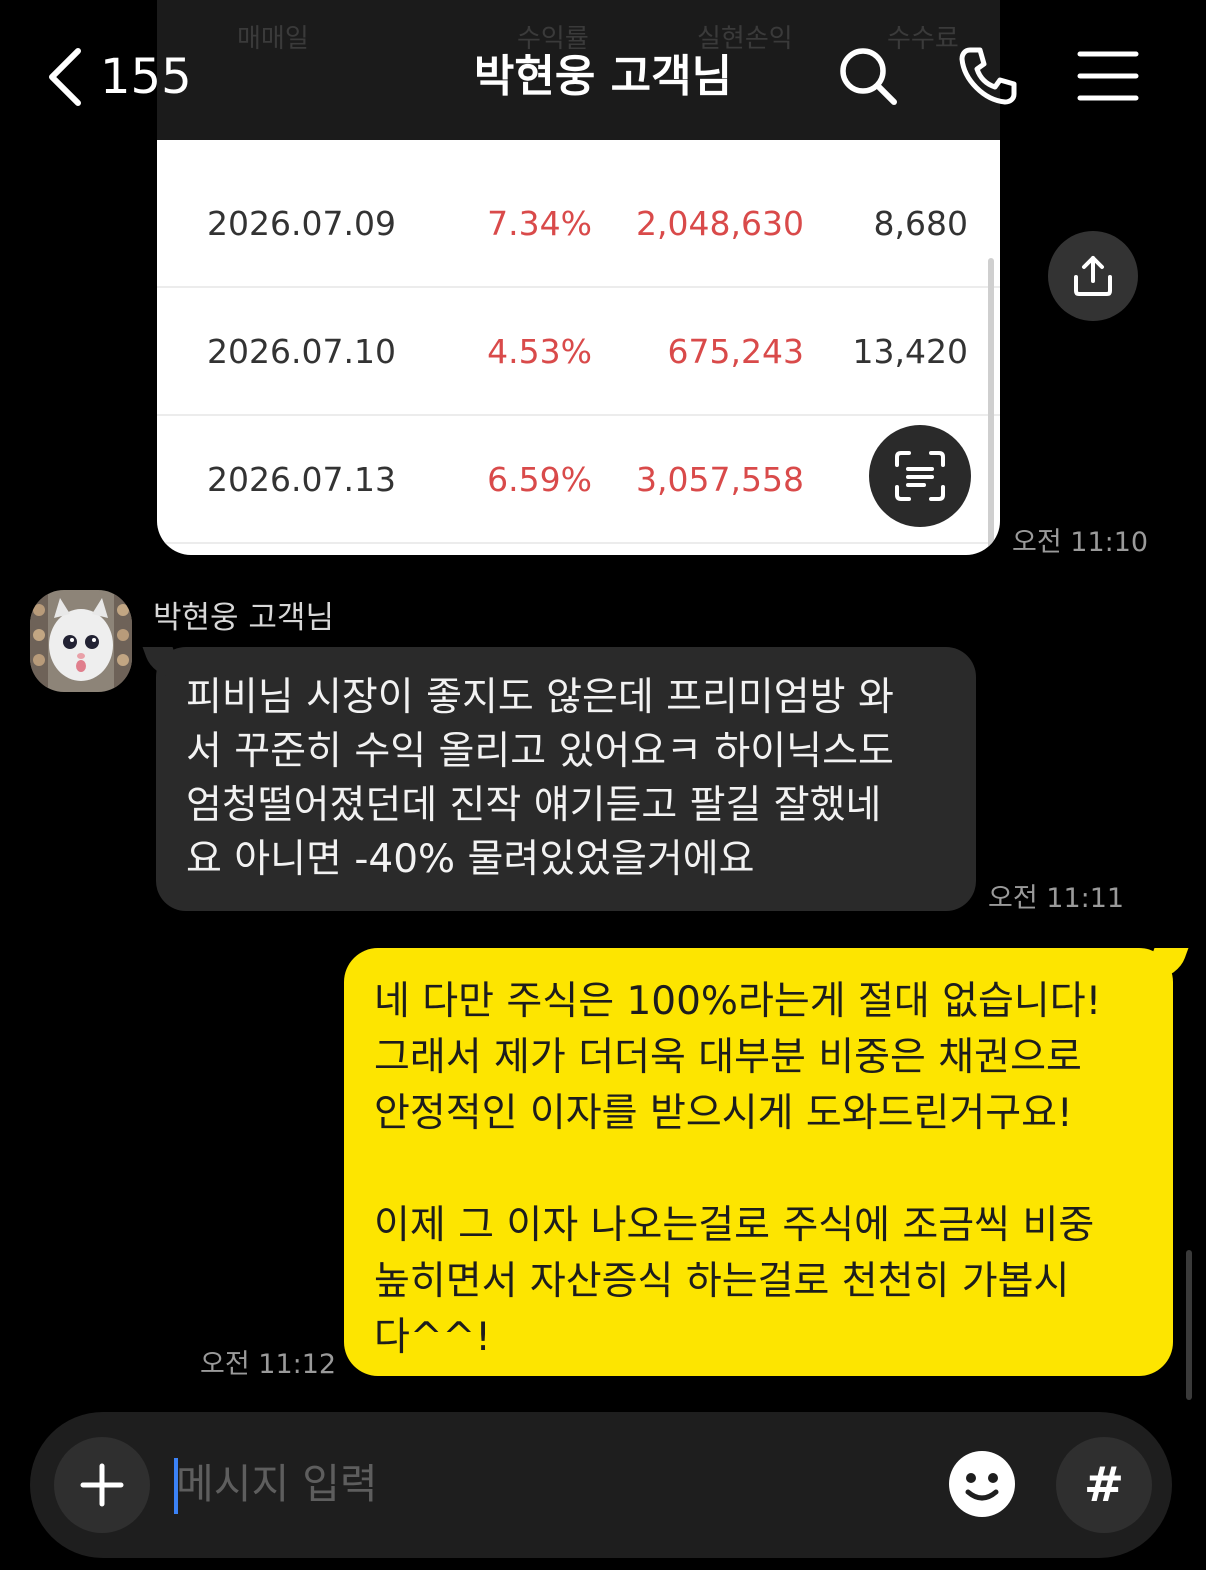  Describe the element at coordinates (301, 223) in the screenshot. I see `trade-date: 2026.07.09` at that location.